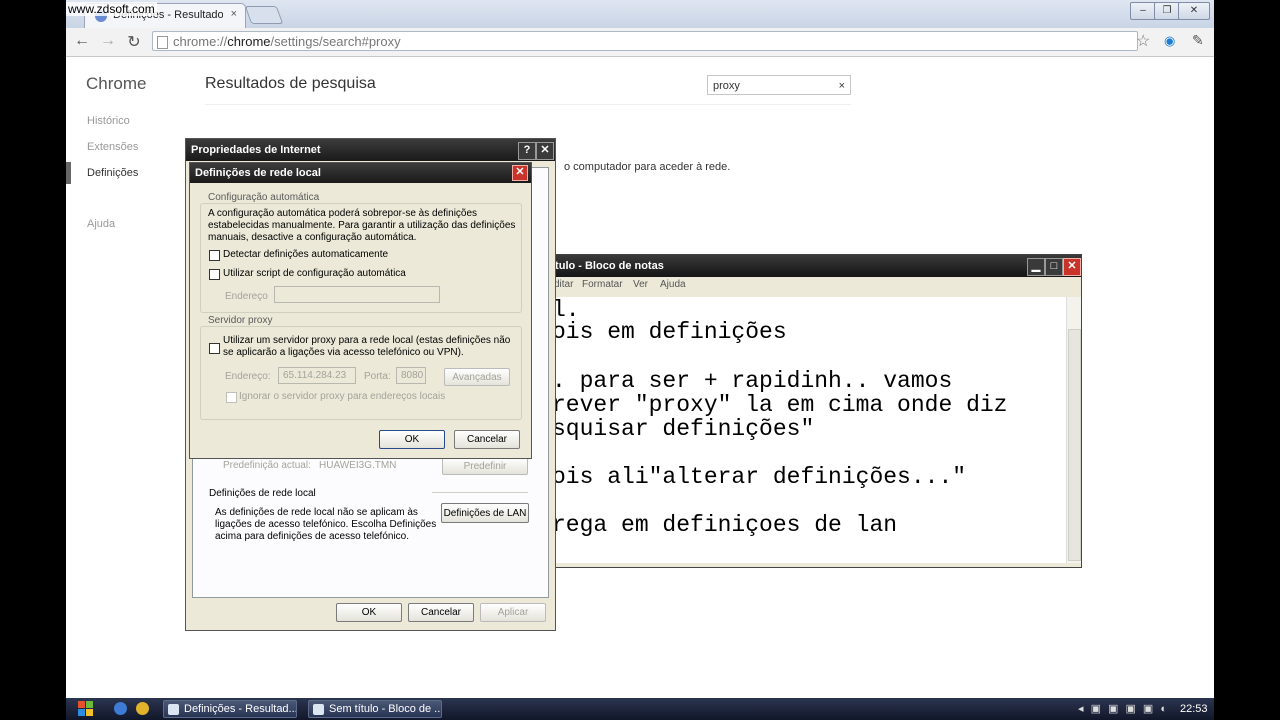  I want to click on auto-config-label: Configuração automática, so click(264, 197).